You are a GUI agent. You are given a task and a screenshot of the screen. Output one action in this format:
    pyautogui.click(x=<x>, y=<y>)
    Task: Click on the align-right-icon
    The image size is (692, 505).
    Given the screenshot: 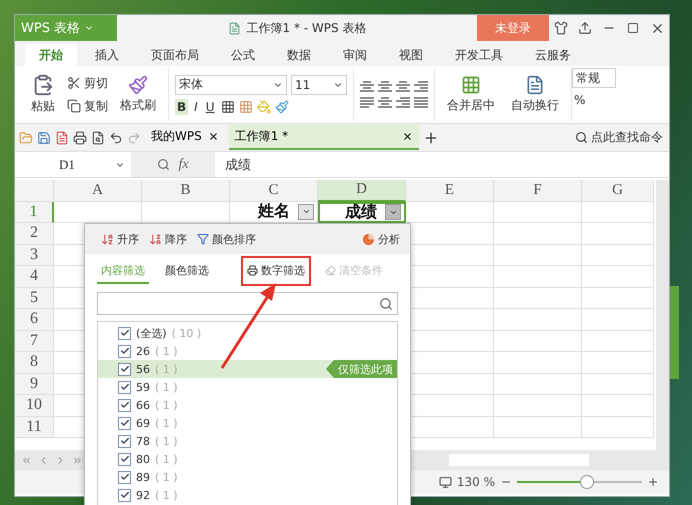 What is the action you would take?
    pyautogui.click(x=403, y=102)
    